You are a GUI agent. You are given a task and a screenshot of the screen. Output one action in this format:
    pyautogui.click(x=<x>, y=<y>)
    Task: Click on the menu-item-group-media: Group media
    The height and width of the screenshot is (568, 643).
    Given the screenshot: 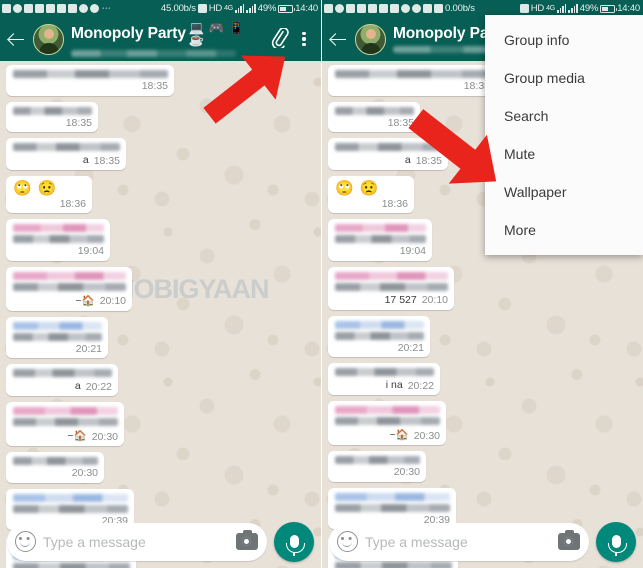 What is the action you would take?
    pyautogui.click(x=564, y=78)
    